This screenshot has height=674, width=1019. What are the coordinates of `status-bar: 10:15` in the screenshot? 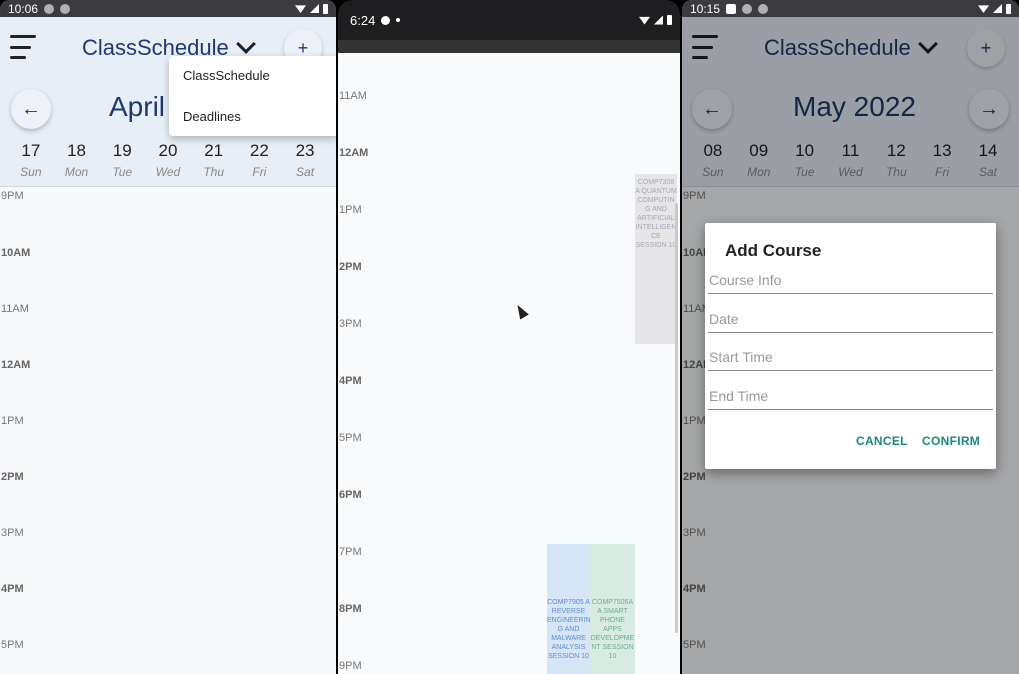 It's located at (850, 8).